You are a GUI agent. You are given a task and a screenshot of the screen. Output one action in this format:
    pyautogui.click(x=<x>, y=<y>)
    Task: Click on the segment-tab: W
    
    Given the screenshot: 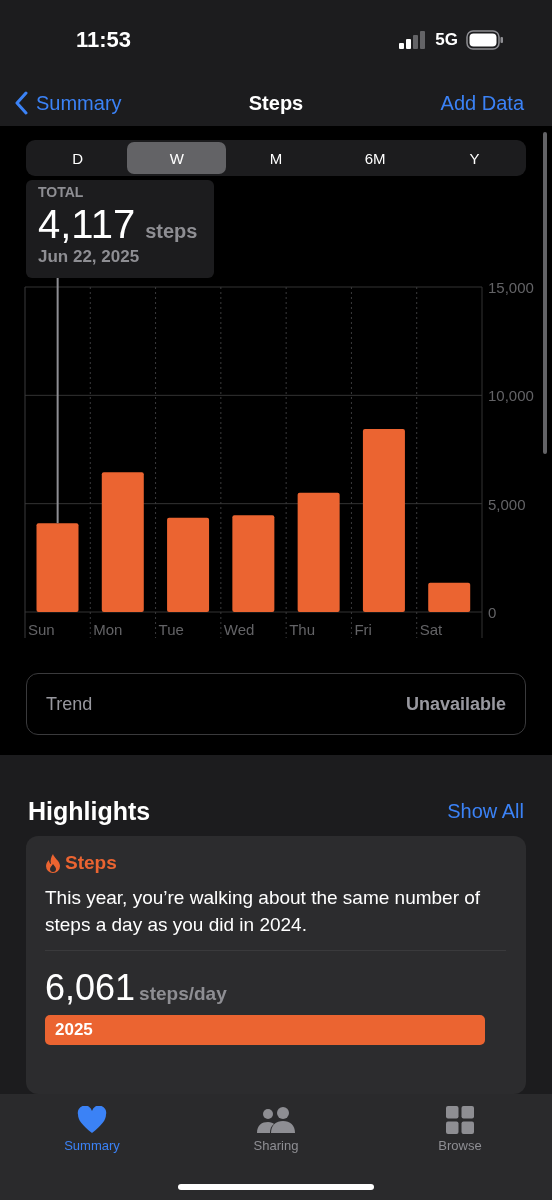 What is the action you would take?
    pyautogui.click(x=177, y=158)
    